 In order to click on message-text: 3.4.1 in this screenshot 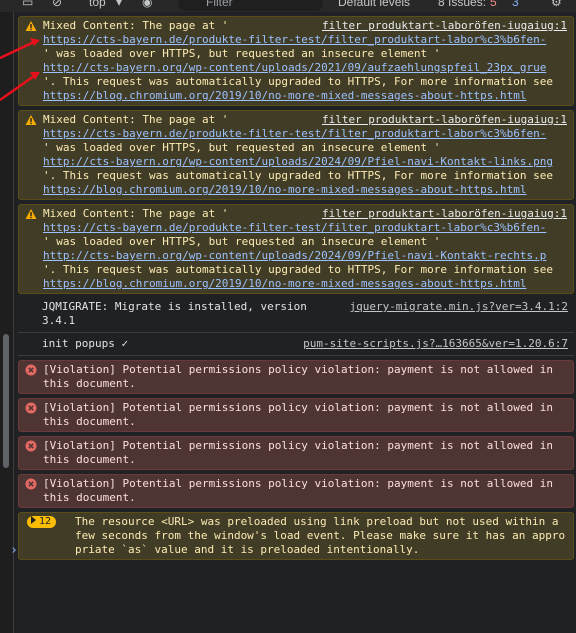, I will do `click(59, 320)`.